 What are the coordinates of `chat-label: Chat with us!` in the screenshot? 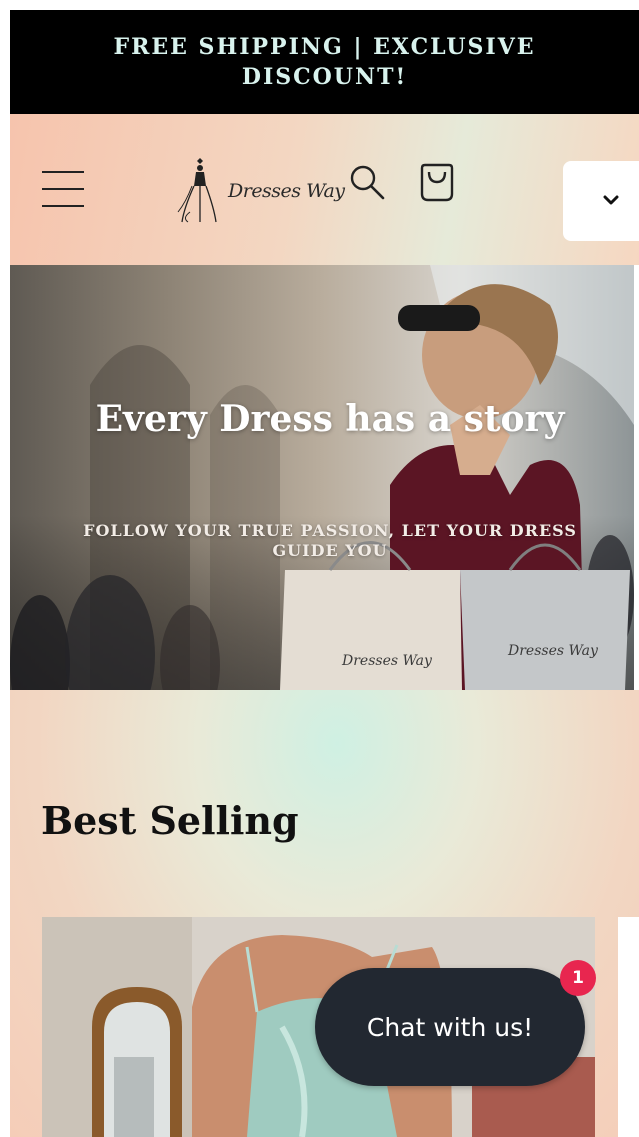 It's located at (450, 1027).